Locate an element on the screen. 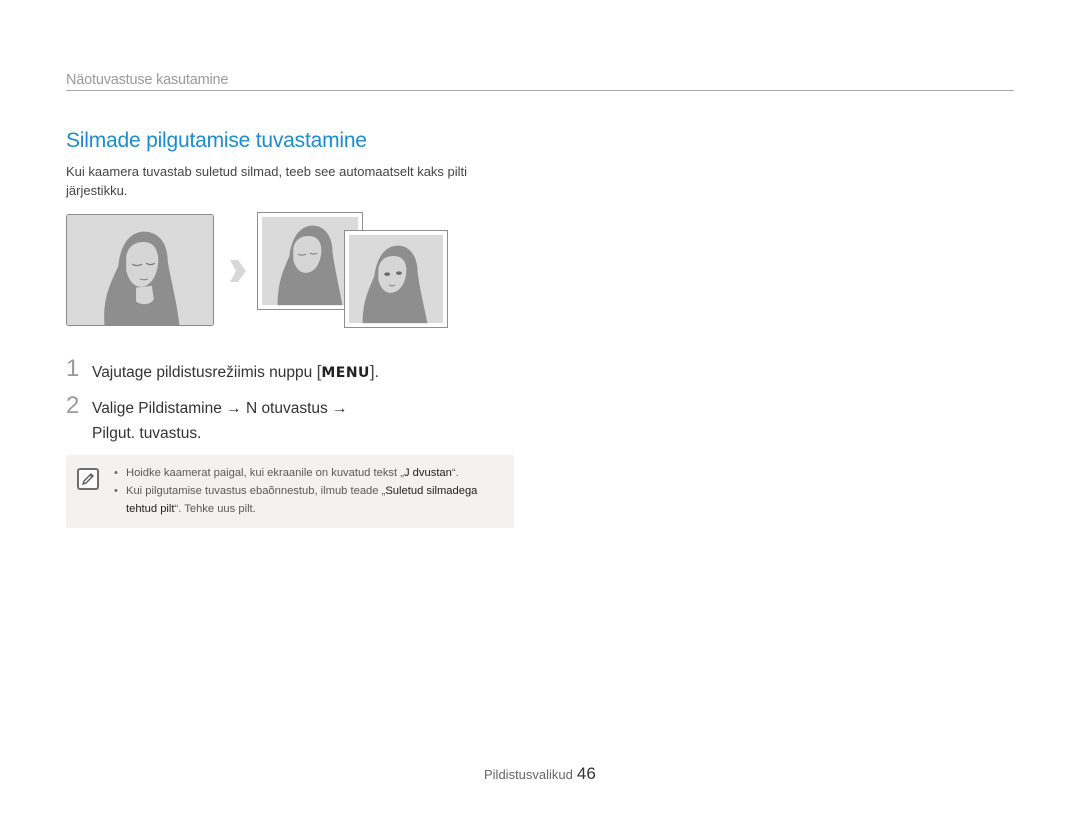 The height and width of the screenshot is (815, 1080). menu-item-naotuvastus: N otuvastus is located at coordinates (286, 408).